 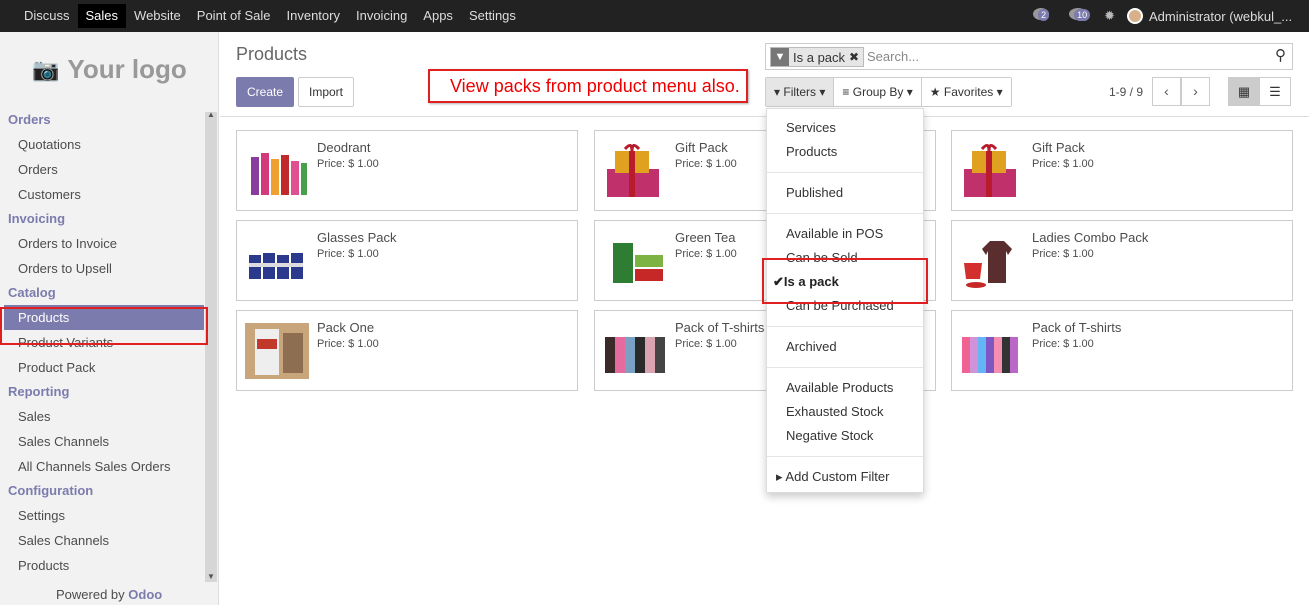 I want to click on pager-next-button: ›, so click(x=1195, y=91).